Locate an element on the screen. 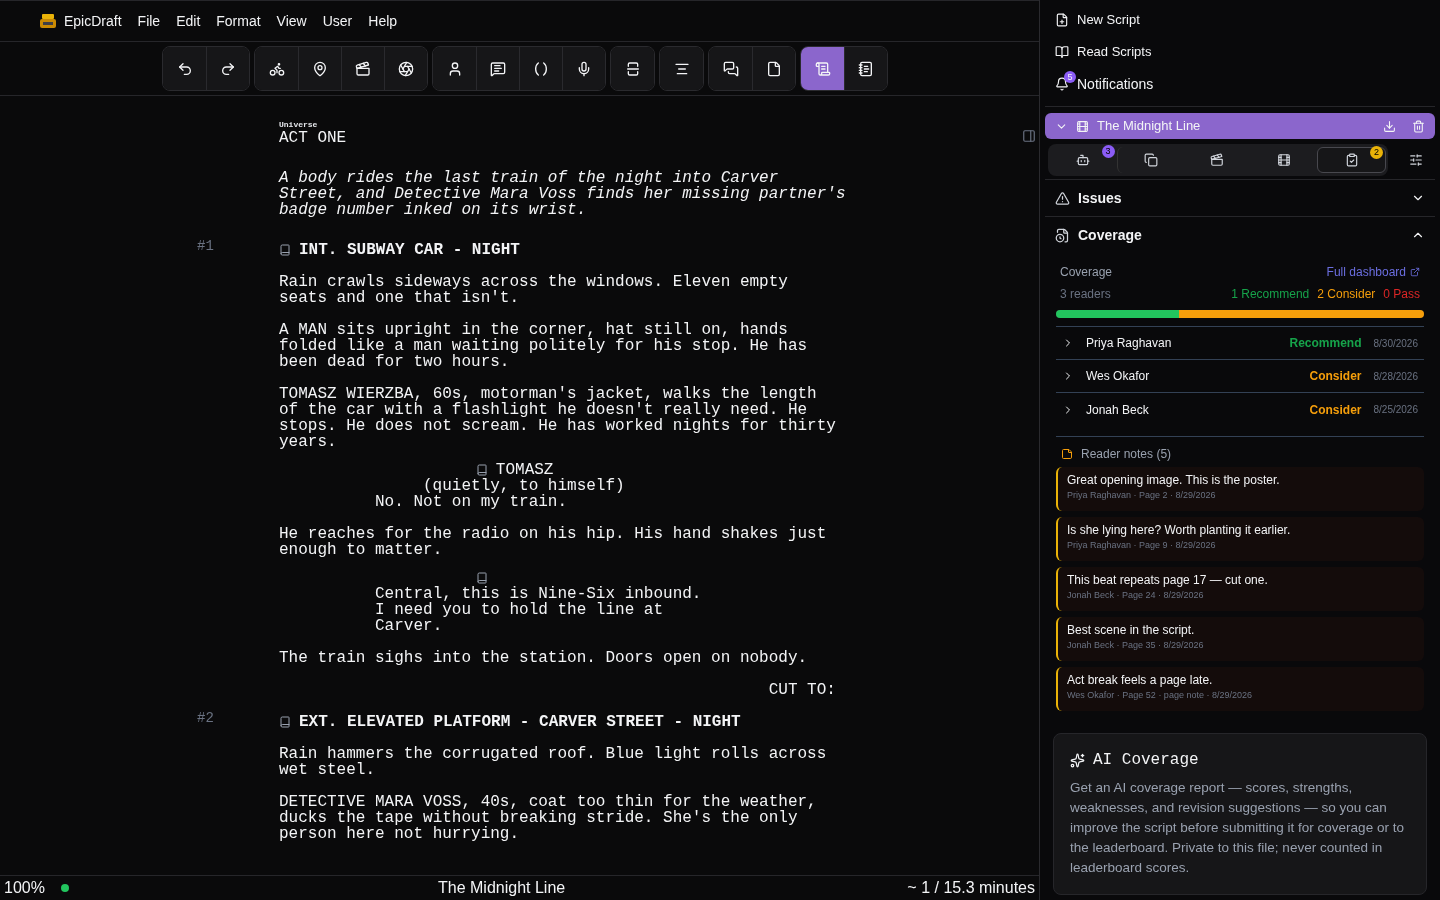 The height and width of the screenshot is (900, 1440). ai-coverage-description: Get an AI coverage report — scores, strengths, weaknesses, and revision suggestions — so you can improve the script before submitting it for coverage or to the leaderboard. Private to this file; never counted in leaderboard scores. is located at coordinates (1237, 828).